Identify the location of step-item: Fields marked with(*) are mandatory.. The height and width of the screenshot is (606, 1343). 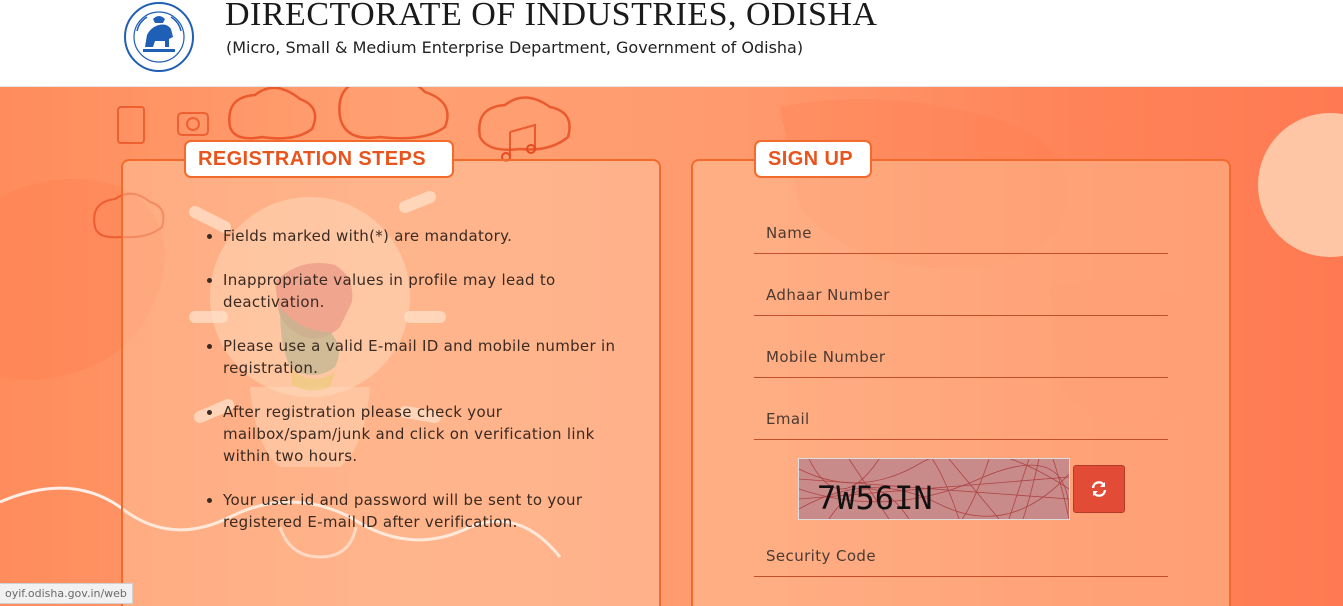
(423, 236).